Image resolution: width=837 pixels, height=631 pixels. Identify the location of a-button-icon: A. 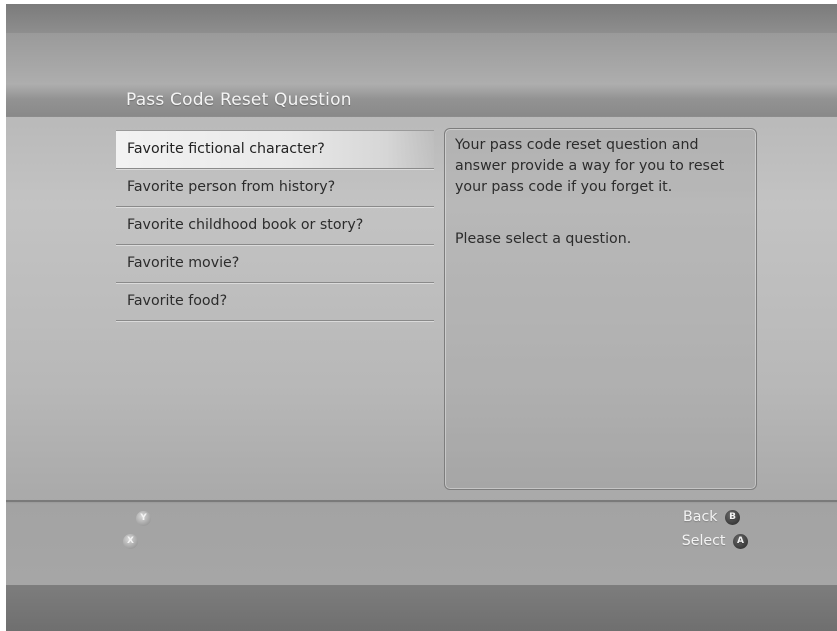
(740, 541).